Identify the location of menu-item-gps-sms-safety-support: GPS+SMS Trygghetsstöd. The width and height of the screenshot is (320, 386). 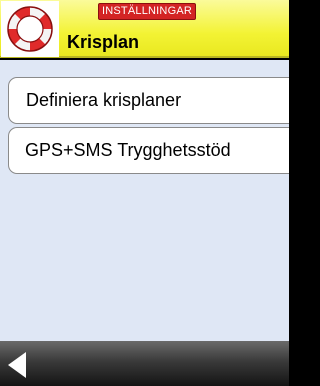
(148, 150).